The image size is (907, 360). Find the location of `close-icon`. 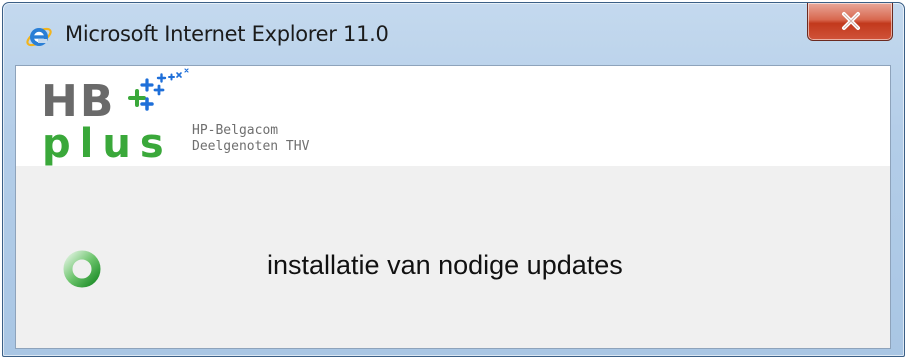

close-icon is located at coordinates (851, 21).